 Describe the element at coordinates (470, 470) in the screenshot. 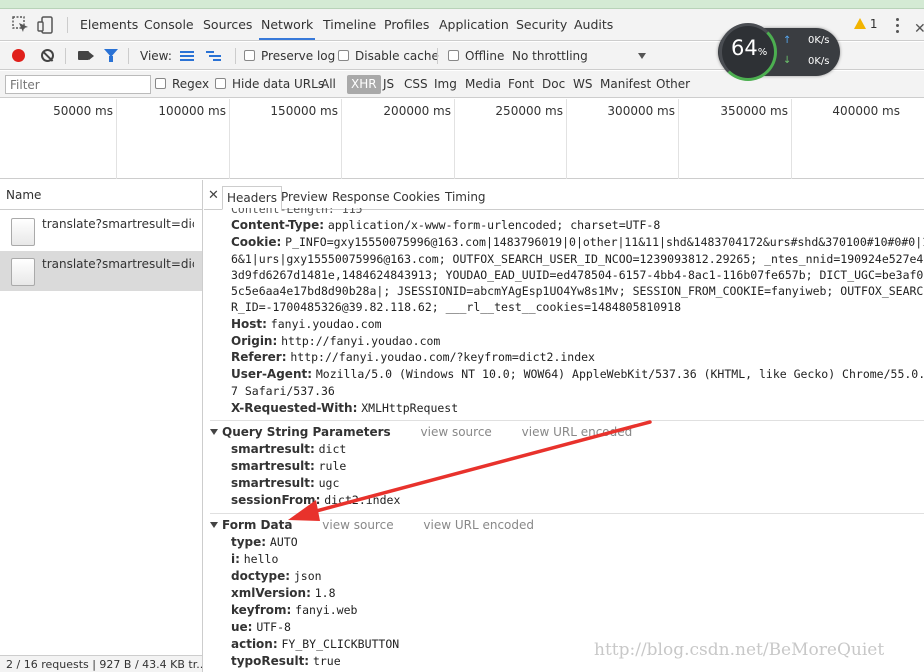

I see `annotation-arrow` at that location.